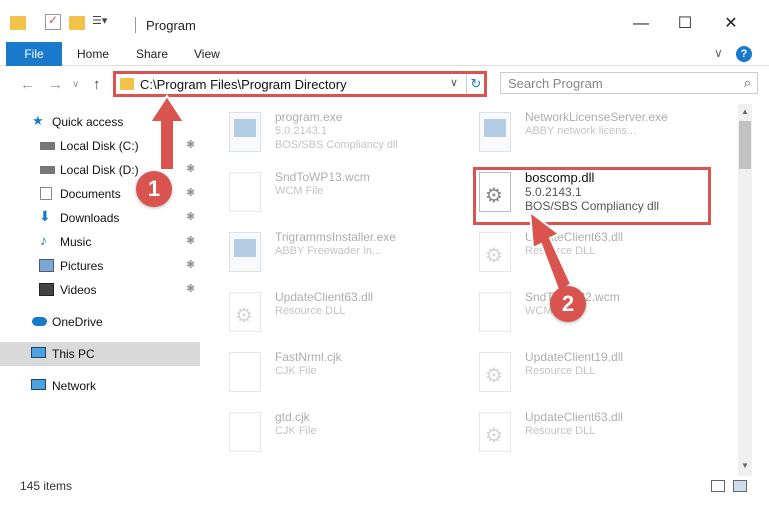  I want to click on file-name: UpdateClient19.dll, so click(574, 357).